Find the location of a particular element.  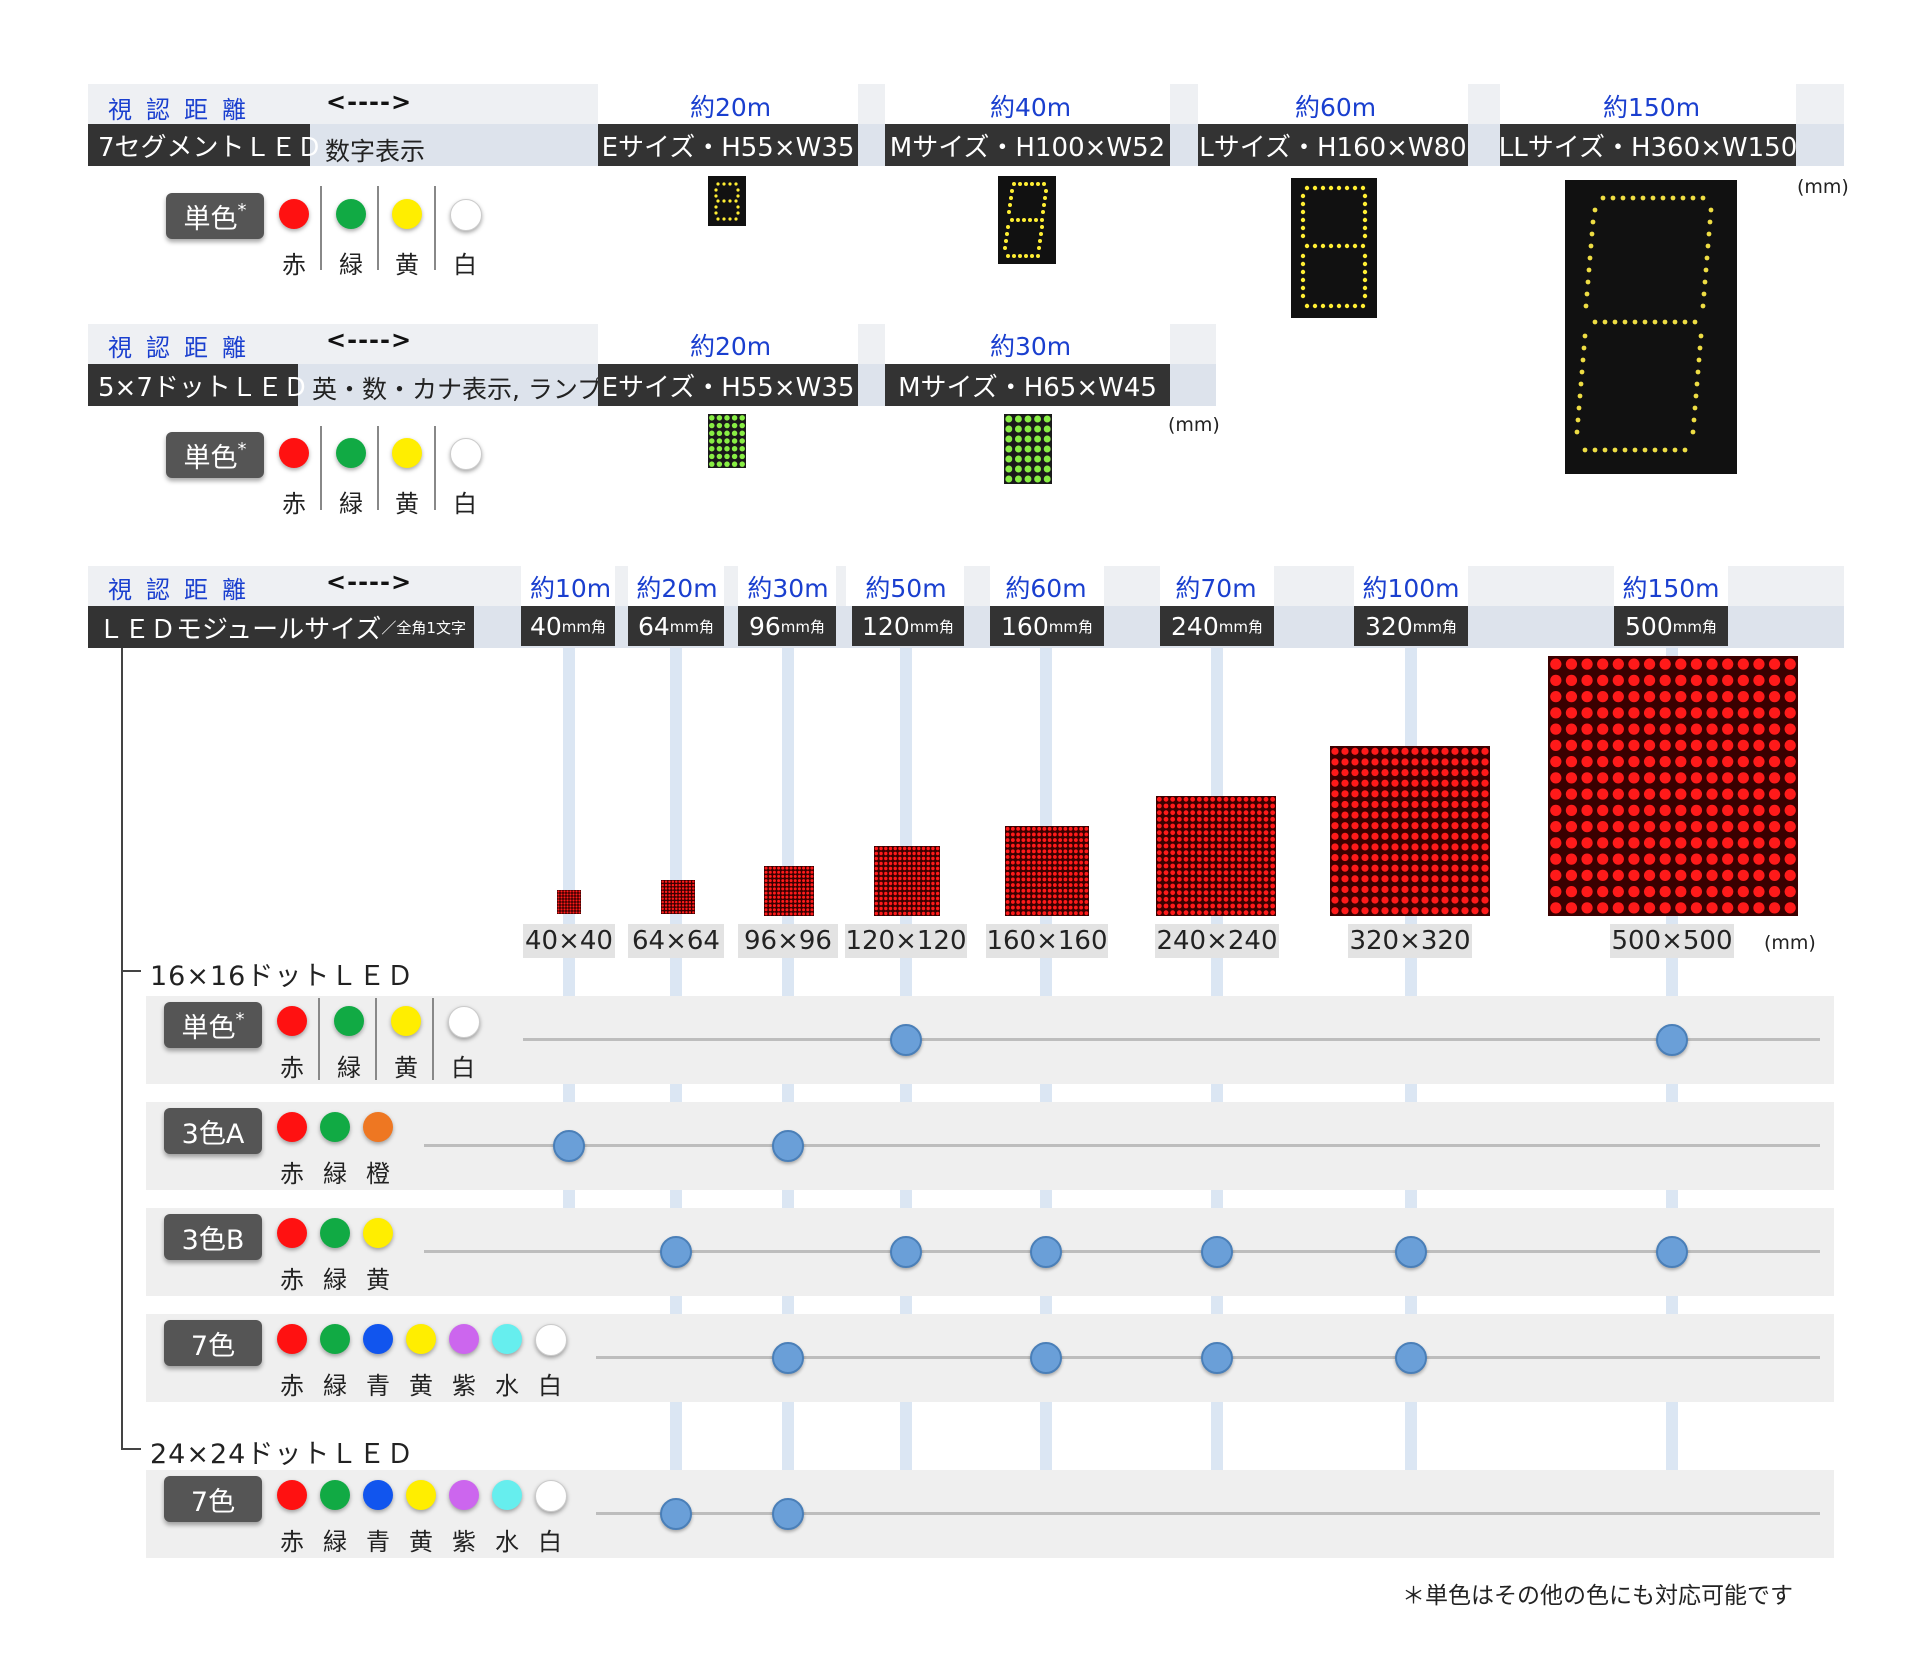

dot57-mono-tag-text: 単色 is located at coordinates (210, 458).